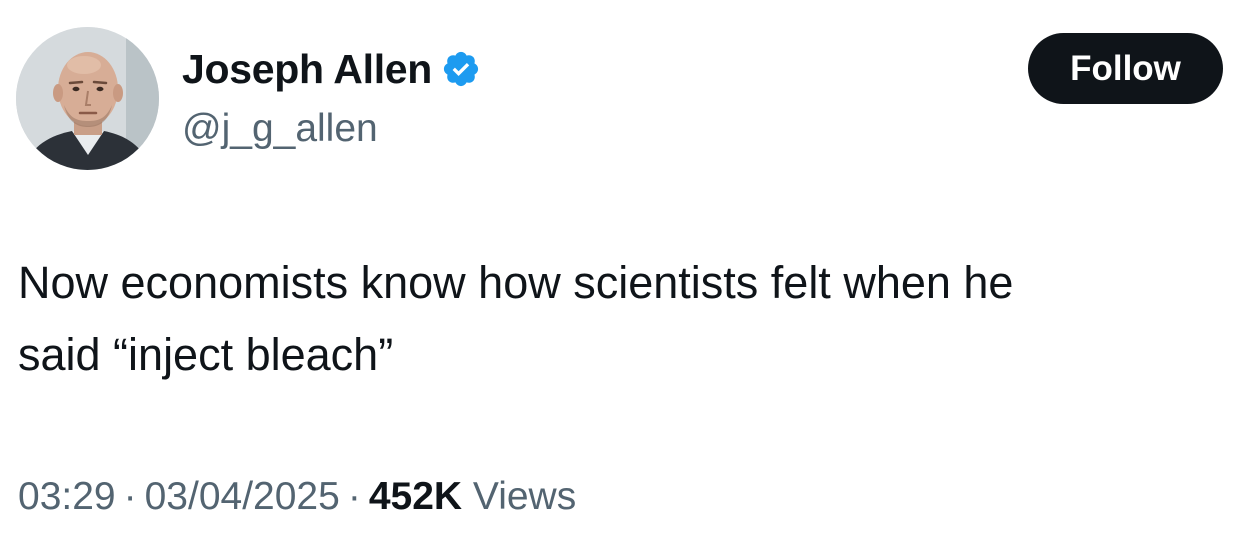 The height and width of the screenshot is (540, 1243). Describe the element at coordinates (67, 496) in the screenshot. I see `tweet-time: 03:29` at that location.